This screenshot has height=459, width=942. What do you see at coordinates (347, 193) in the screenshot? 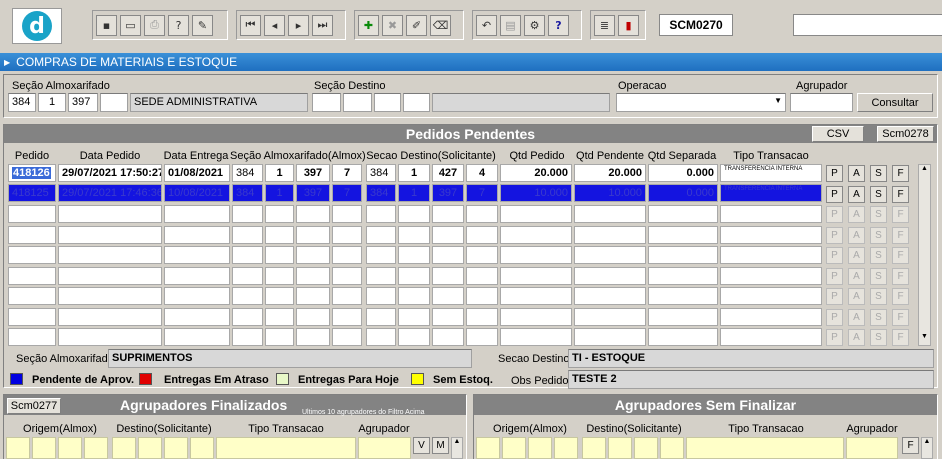
I see `row2-almox-4: 7` at bounding box center [347, 193].